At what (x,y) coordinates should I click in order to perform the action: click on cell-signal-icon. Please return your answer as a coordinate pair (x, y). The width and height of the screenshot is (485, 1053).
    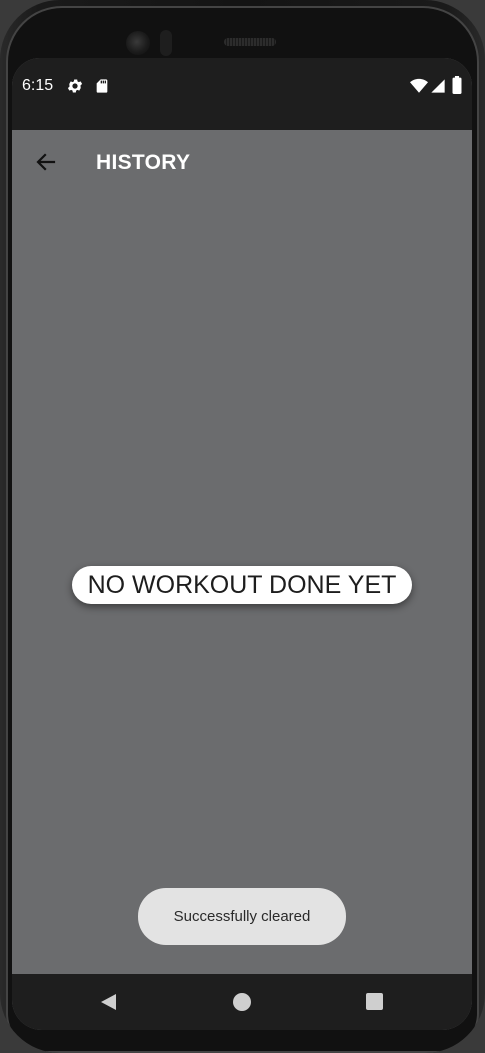
    Looking at the image, I should click on (438, 86).